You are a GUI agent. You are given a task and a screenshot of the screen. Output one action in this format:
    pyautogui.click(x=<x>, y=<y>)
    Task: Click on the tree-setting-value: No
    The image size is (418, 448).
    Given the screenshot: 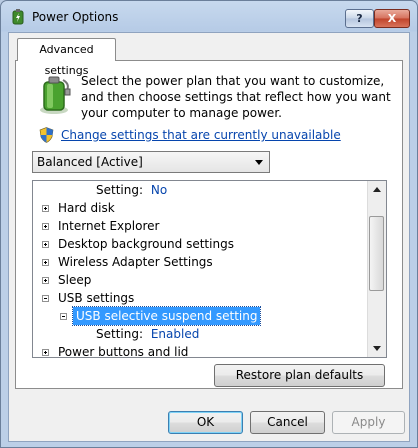 What is the action you would take?
    pyautogui.click(x=159, y=190)
    